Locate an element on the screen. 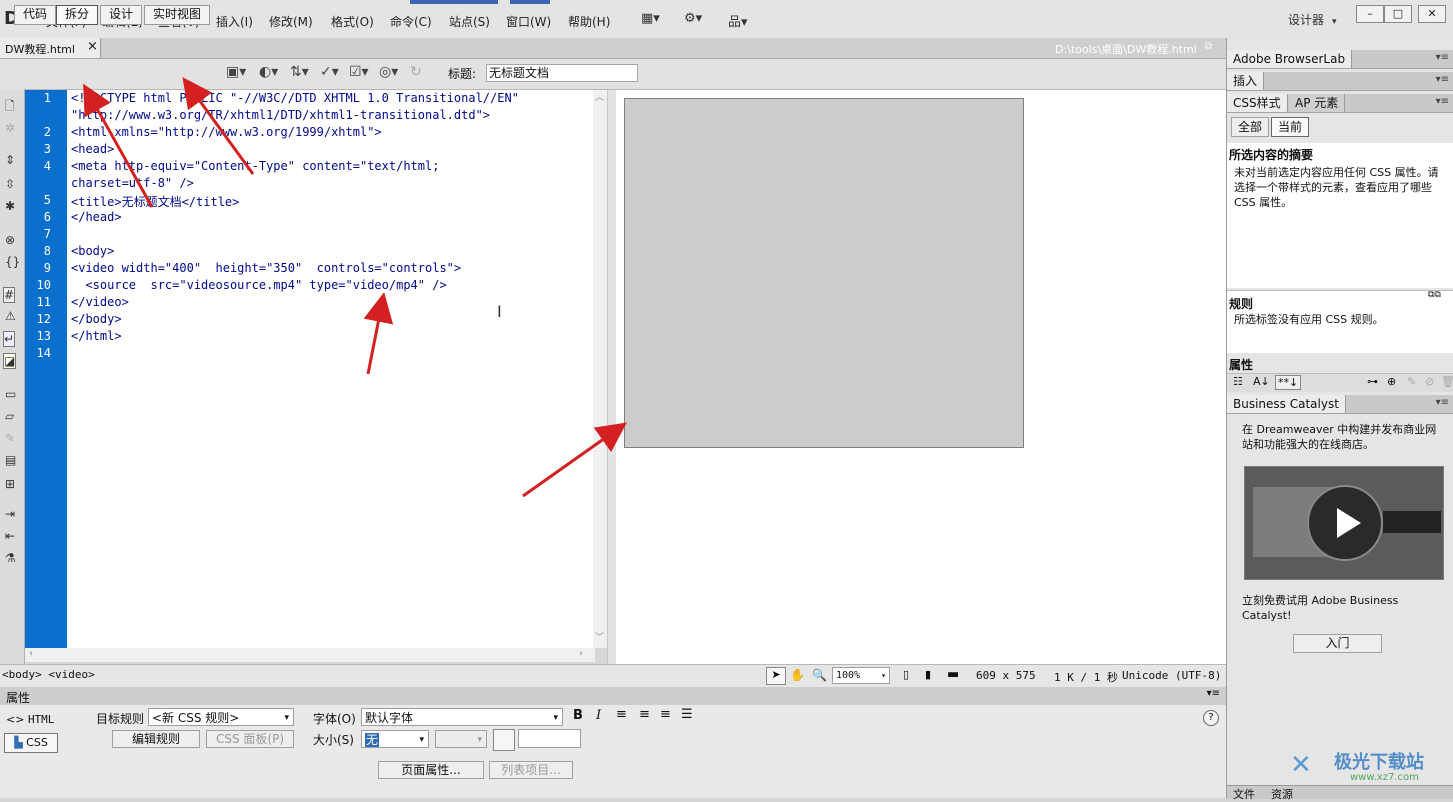 Image resolution: width=1453 pixels, height=802 pixels. video-placeholder is located at coordinates (824, 273).